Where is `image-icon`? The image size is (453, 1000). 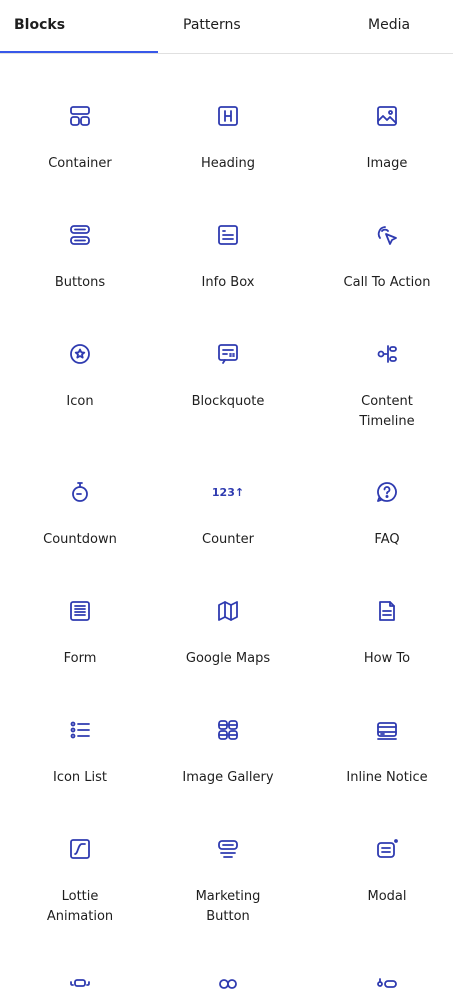 image-icon is located at coordinates (387, 116).